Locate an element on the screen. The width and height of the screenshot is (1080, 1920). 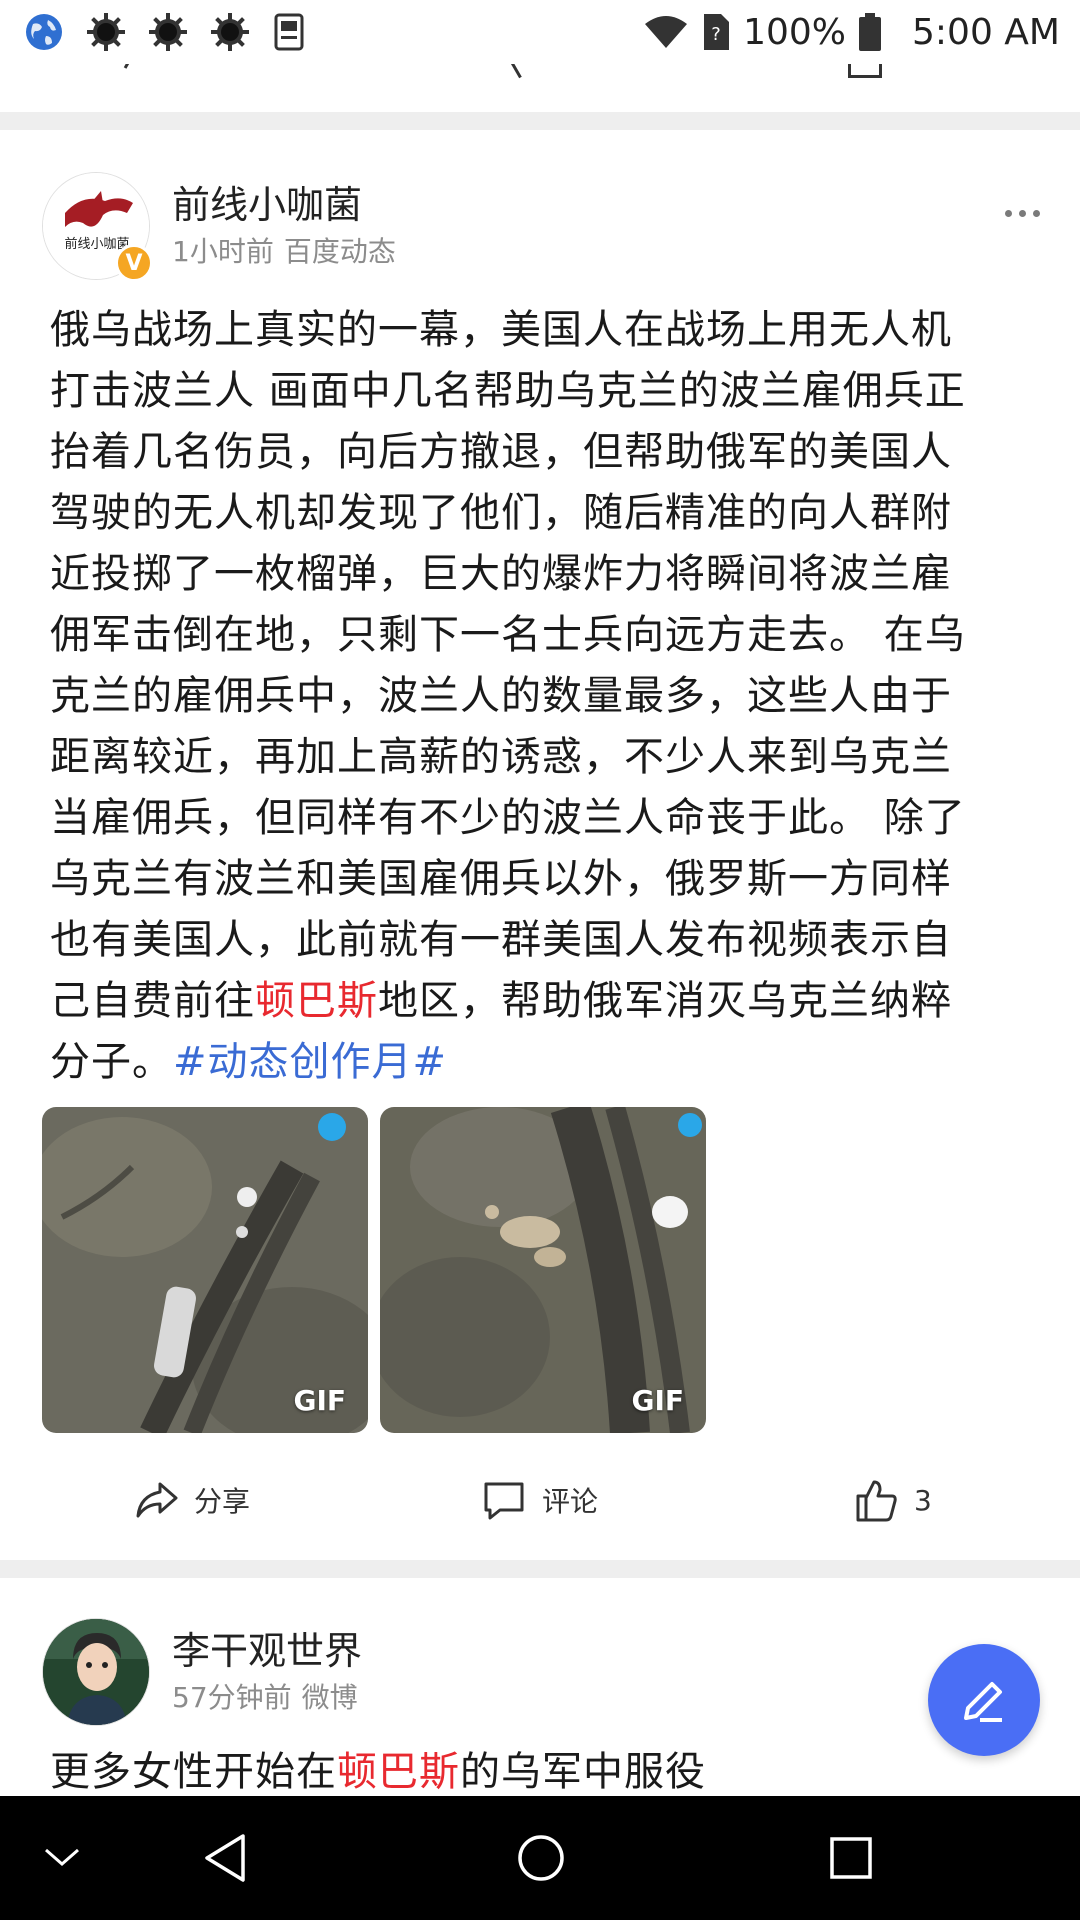
post-actions: 分享 评论 3 is located at coordinates (540, 1502).